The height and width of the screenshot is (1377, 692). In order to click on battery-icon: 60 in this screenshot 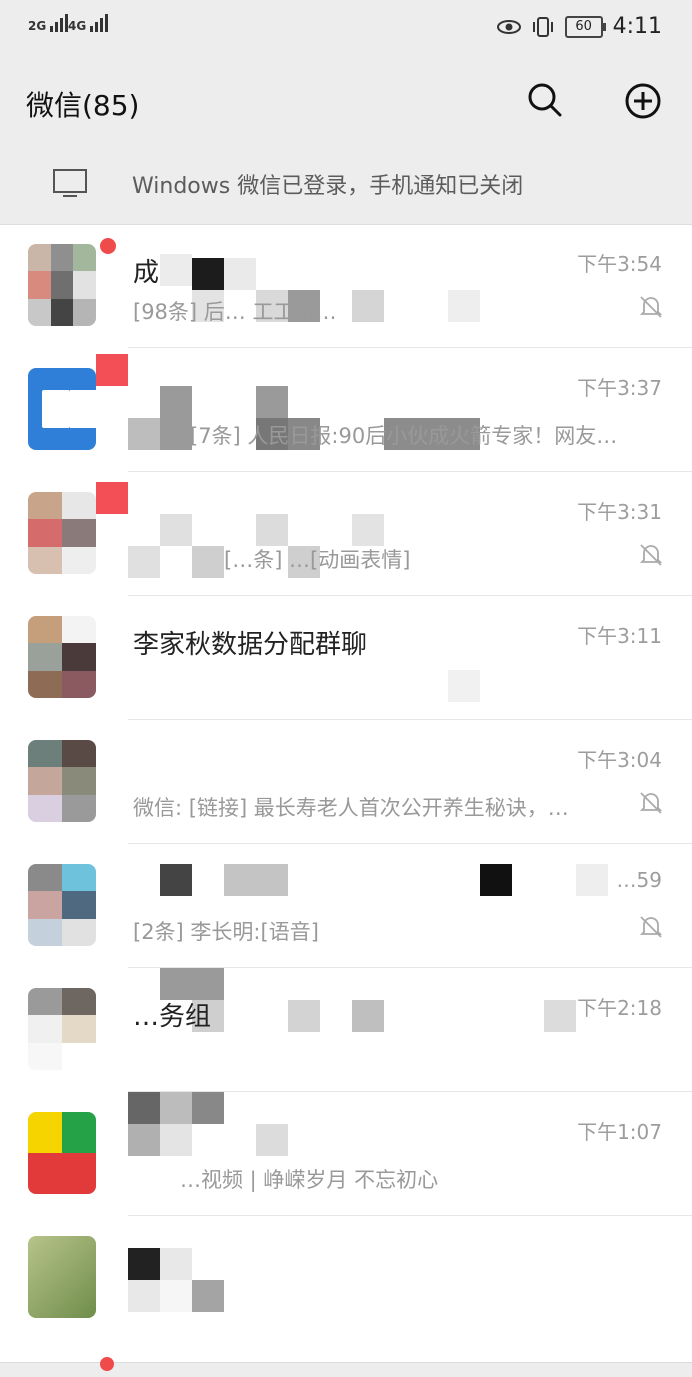, I will do `click(585, 26)`.